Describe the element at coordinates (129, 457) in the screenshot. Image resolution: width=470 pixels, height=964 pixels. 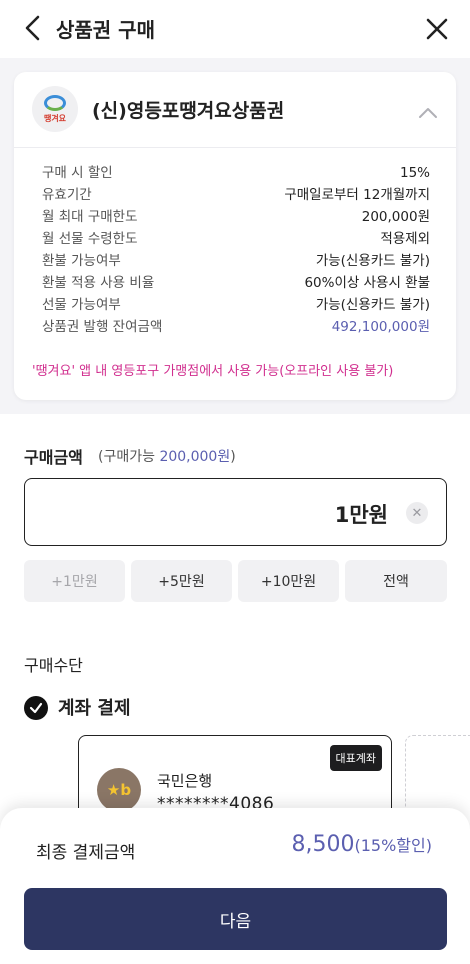
I see `purchase-limit-prefix: (구매가능` at that location.